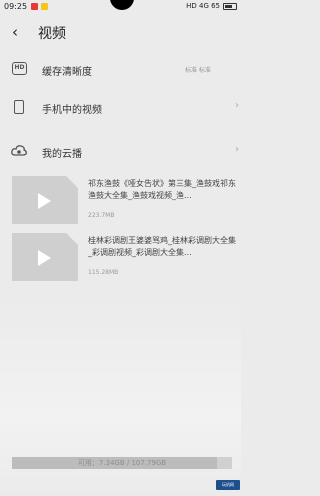 The image size is (320, 496). I want to click on status-bar: 09:25 HD 4G 65, so click(120, 7).